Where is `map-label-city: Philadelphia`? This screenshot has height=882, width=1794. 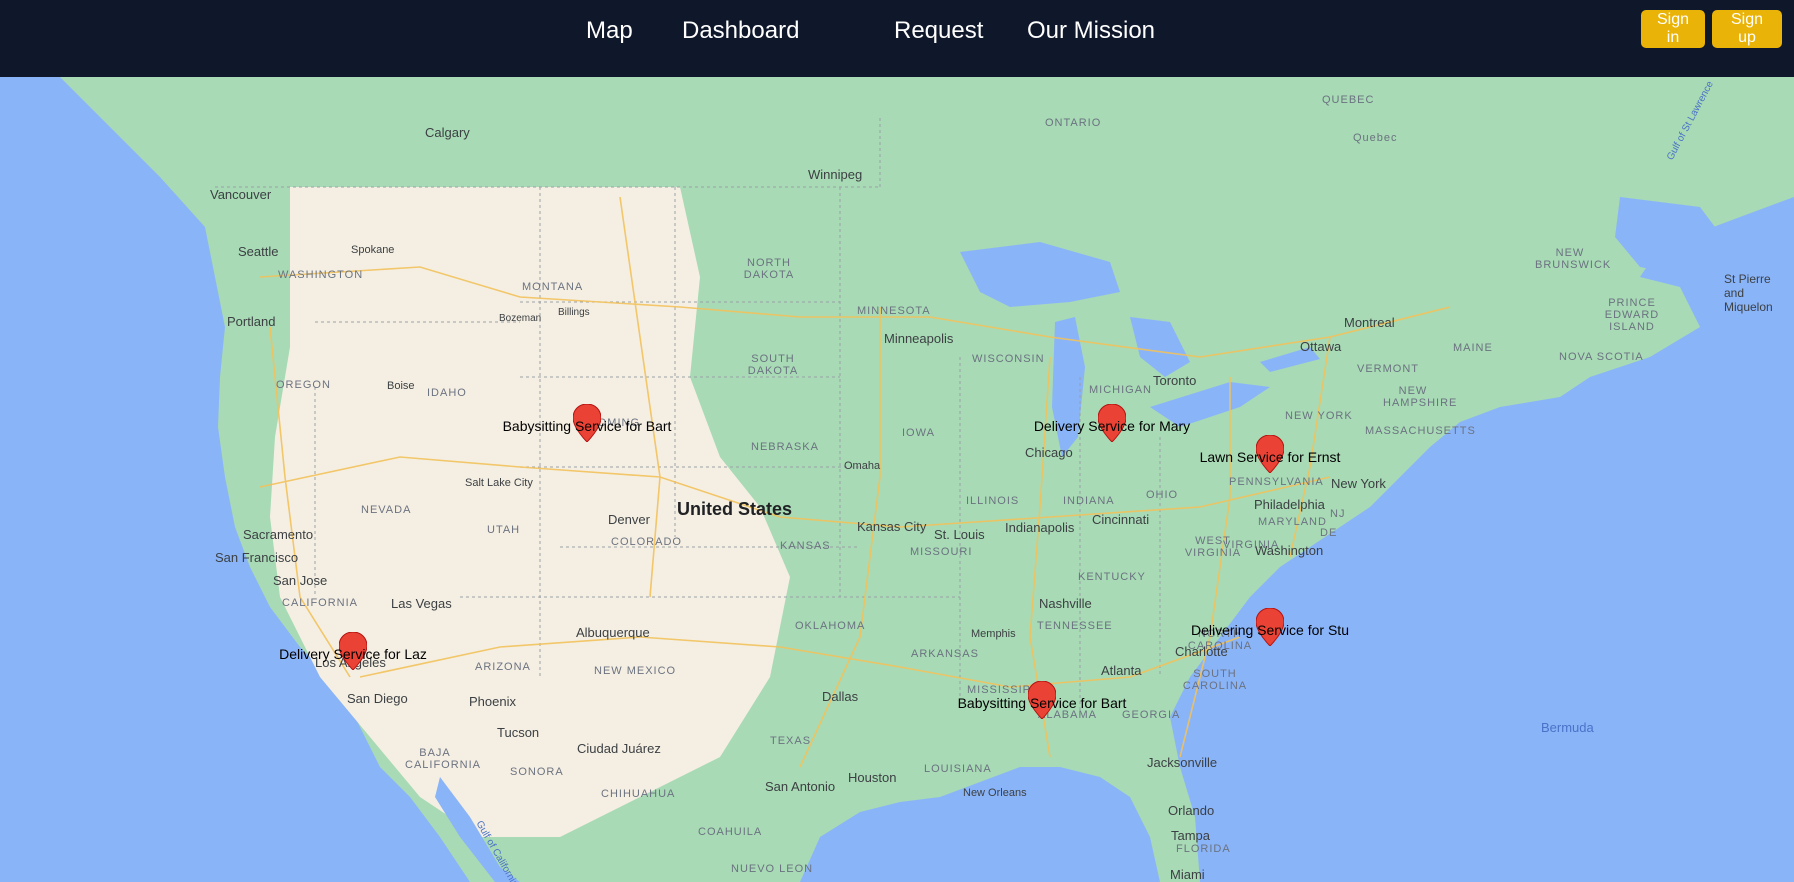
map-label-city: Philadelphia is located at coordinates (1289, 504).